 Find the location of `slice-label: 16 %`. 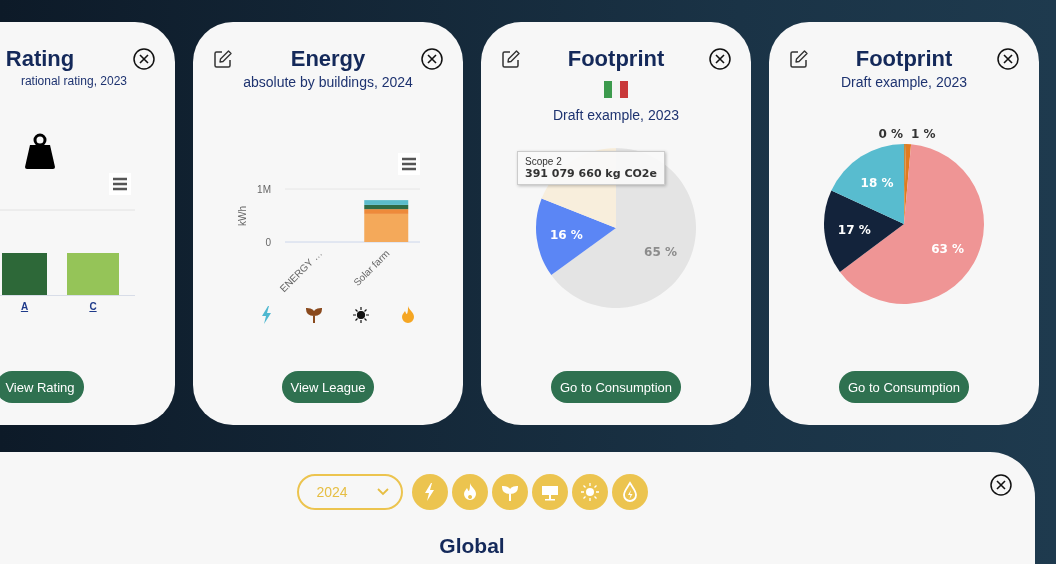

slice-label: 16 % is located at coordinates (566, 235).